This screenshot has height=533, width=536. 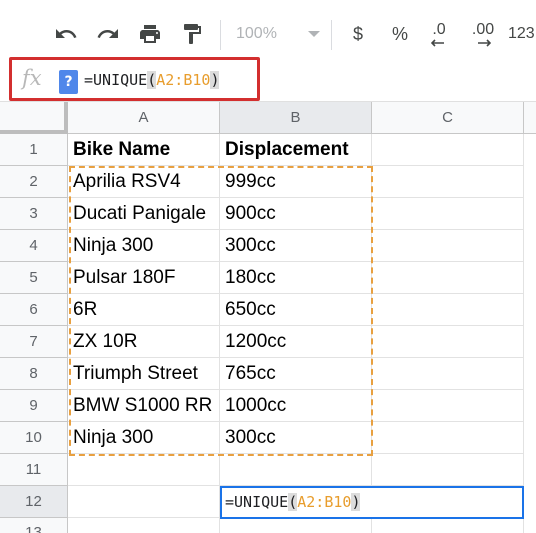 I want to click on row-header: 5, so click(x=34, y=278).